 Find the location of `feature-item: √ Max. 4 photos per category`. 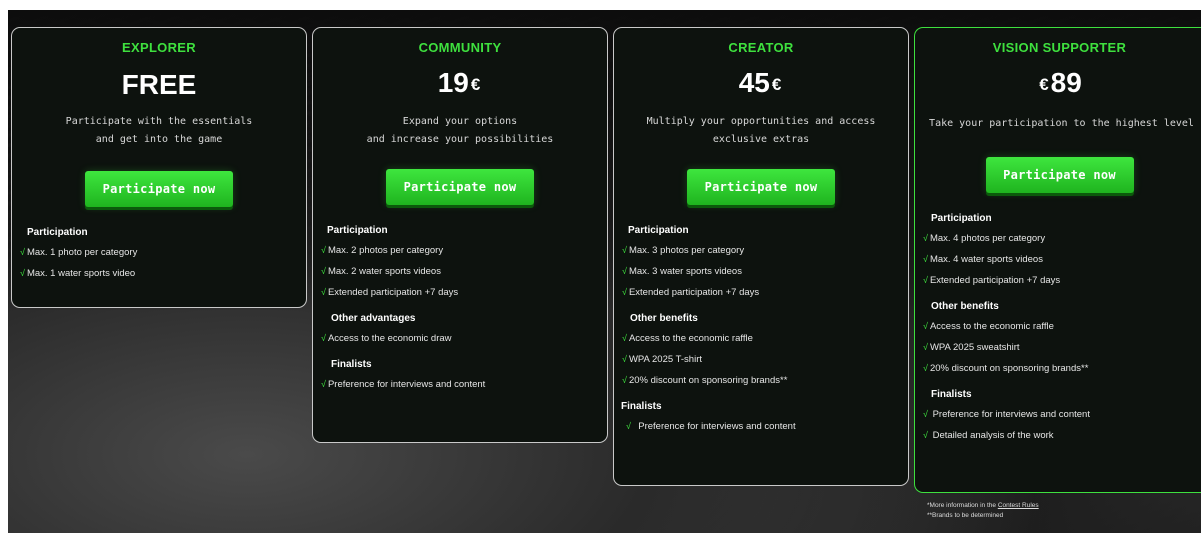

feature-item: √ Max. 4 photos per category is located at coordinates (984, 238).